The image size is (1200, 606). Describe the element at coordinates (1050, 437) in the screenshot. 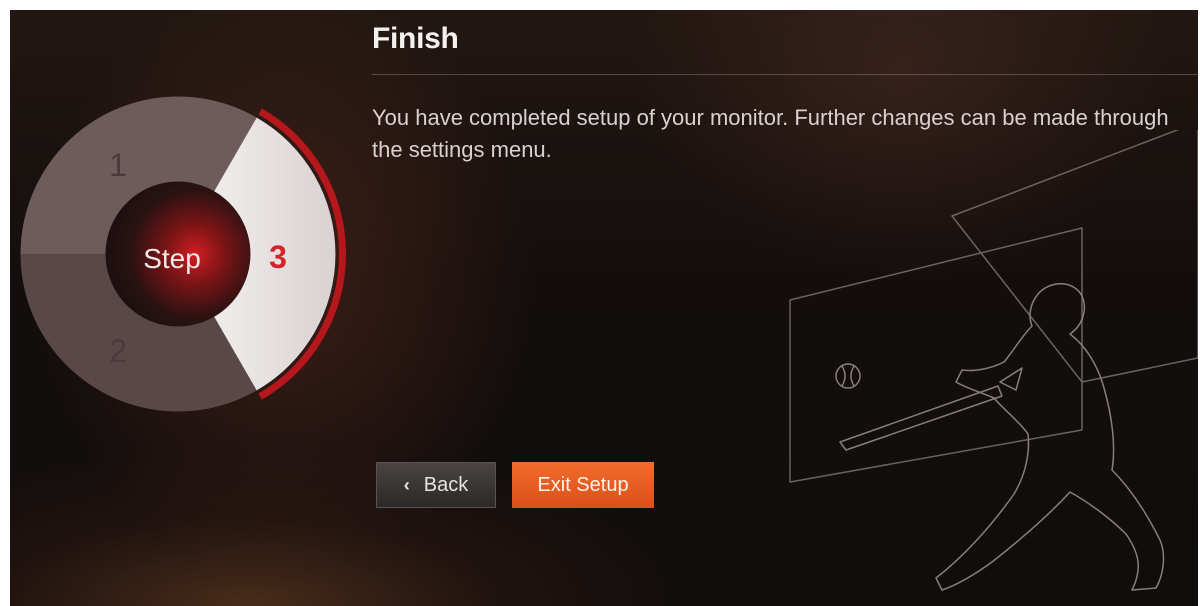

I see `batter-silhouette` at that location.